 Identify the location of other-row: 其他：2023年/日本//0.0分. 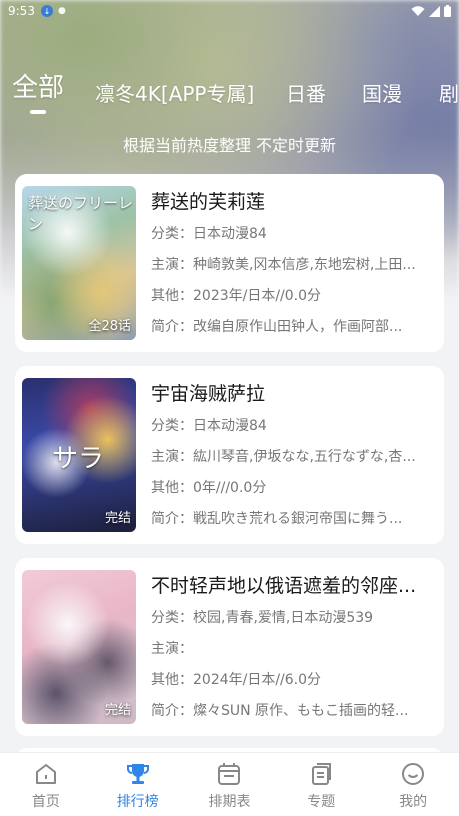
(292, 296).